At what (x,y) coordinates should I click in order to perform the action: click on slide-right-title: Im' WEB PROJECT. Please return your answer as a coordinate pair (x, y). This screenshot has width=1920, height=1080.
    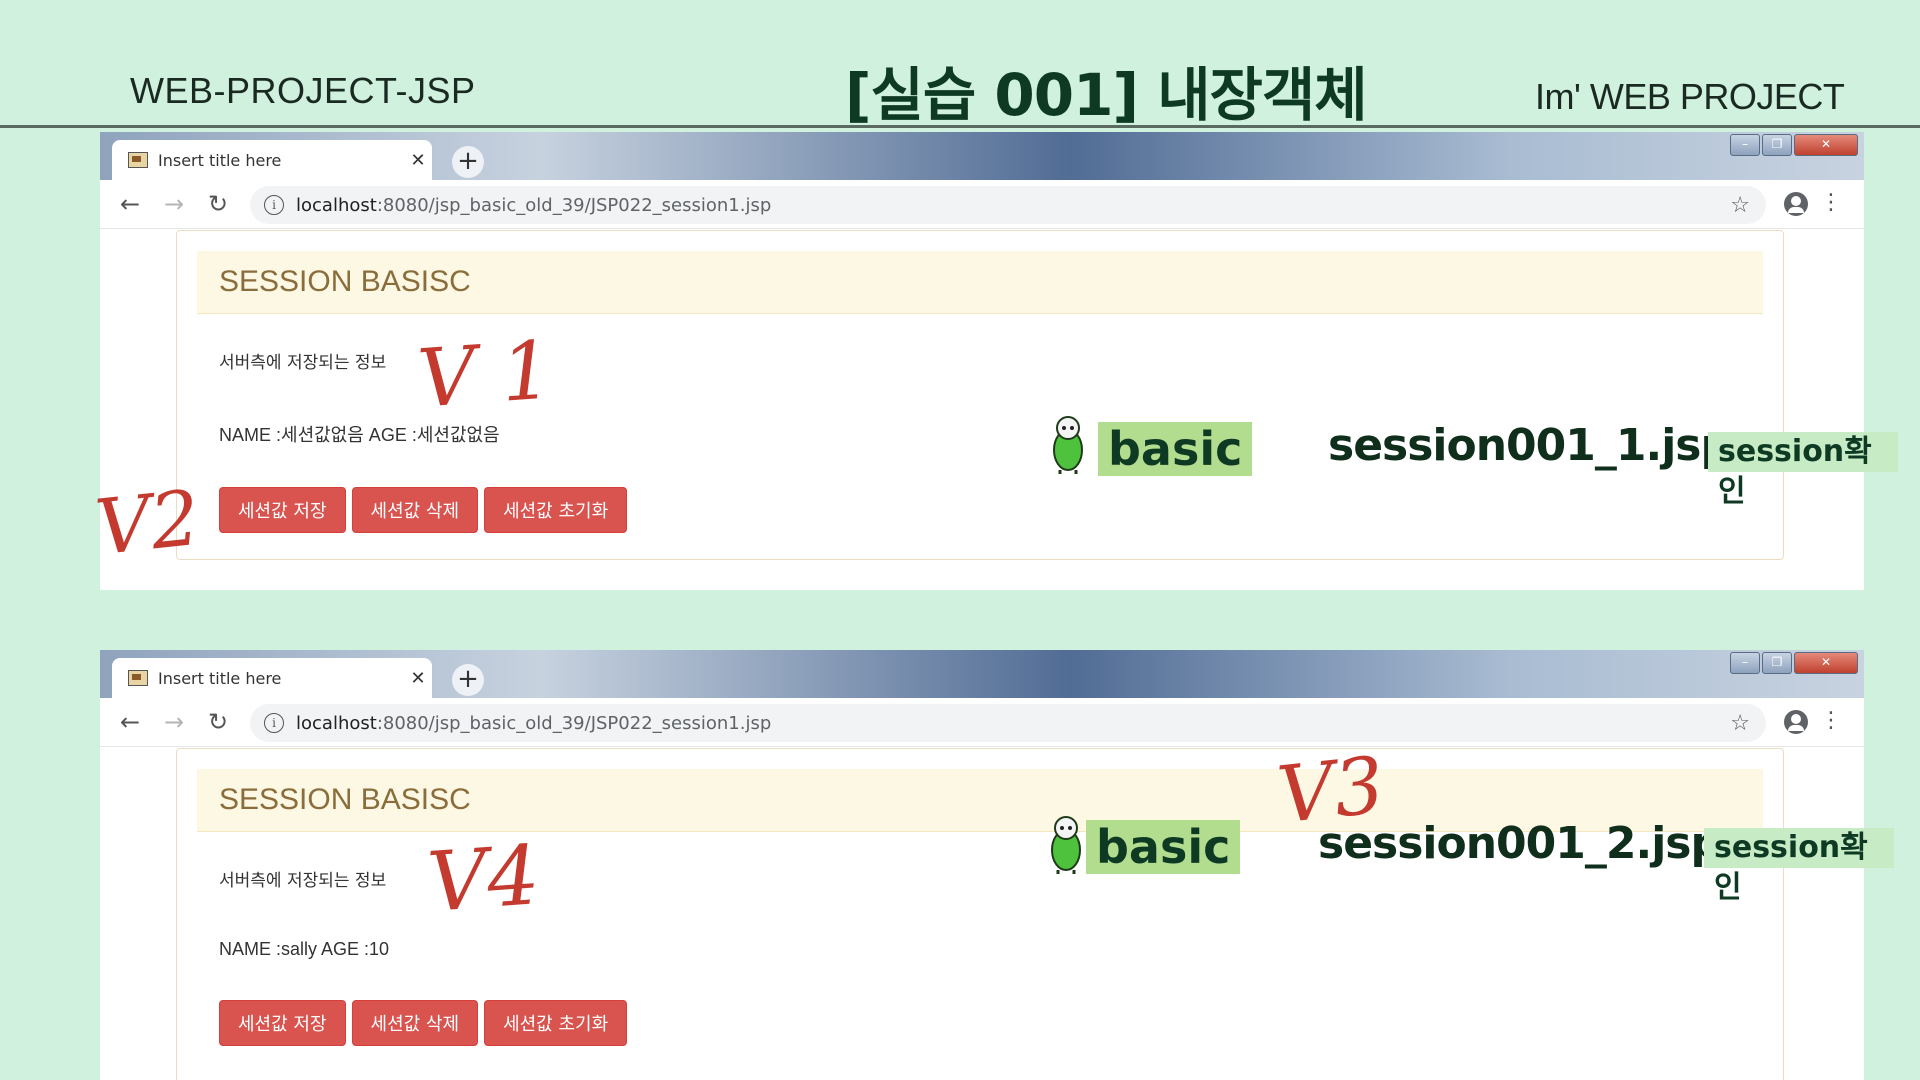
    Looking at the image, I should click on (1690, 96).